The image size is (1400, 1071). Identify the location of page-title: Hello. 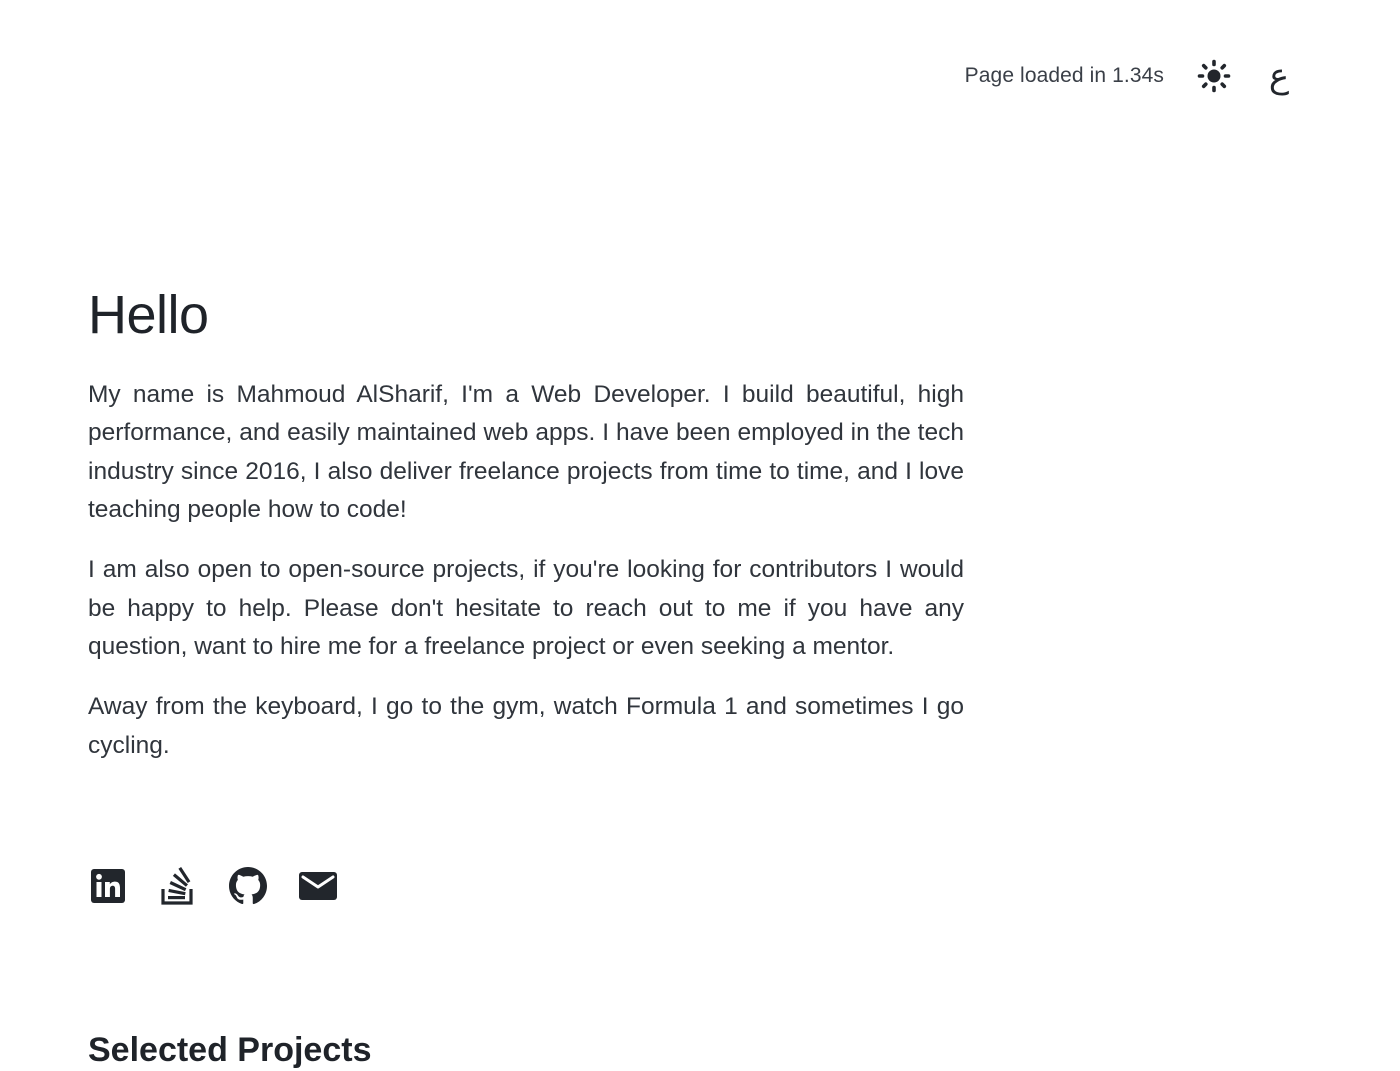
(148, 315).